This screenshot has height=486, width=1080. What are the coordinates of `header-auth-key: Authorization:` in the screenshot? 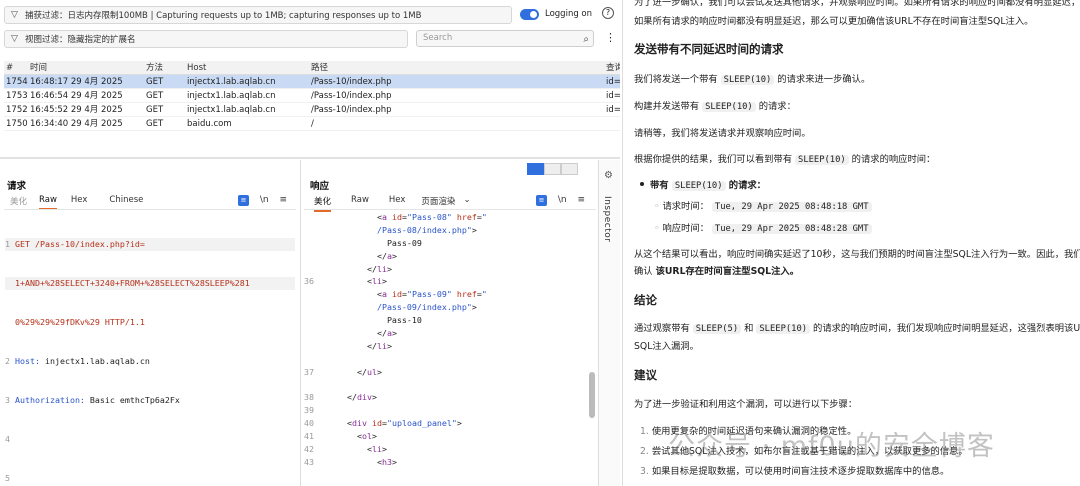 It's located at (50, 400).